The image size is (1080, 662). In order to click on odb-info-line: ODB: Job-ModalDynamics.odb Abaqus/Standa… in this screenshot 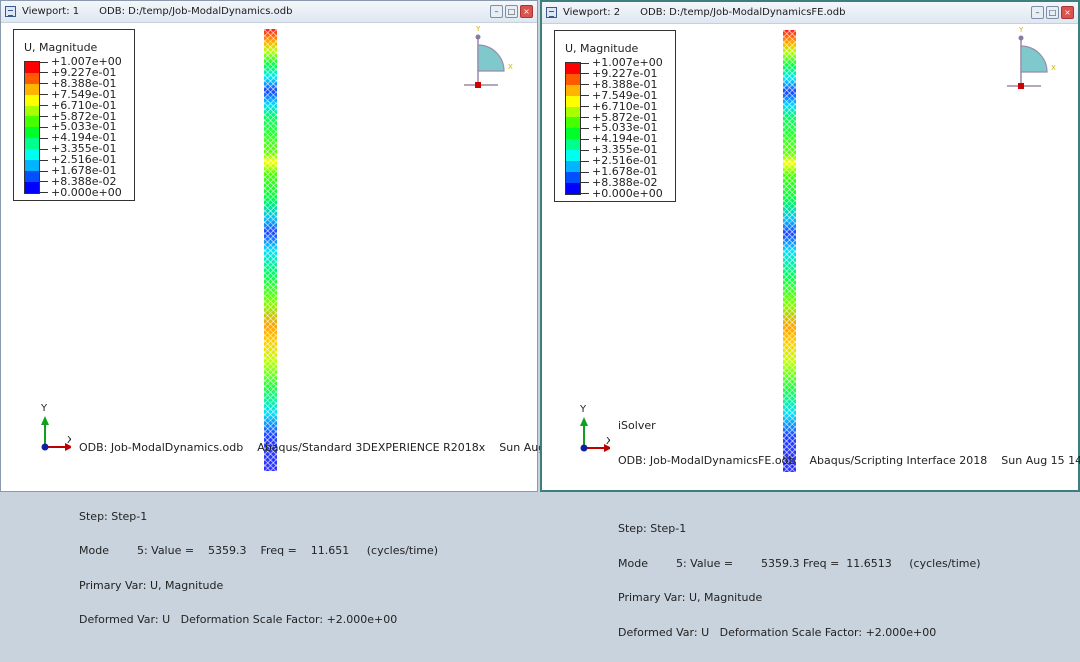, I will do `click(312, 447)`.